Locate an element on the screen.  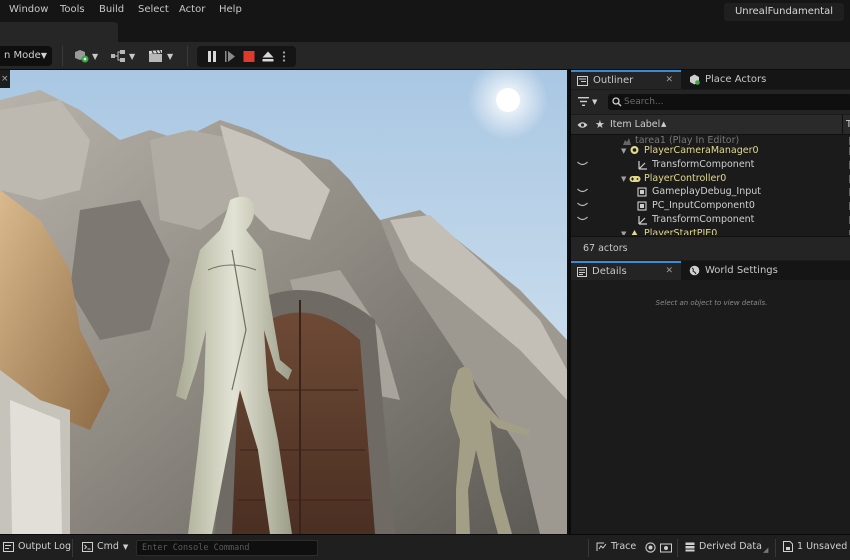
clapperboard-icon is located at coordinates (155, 55).